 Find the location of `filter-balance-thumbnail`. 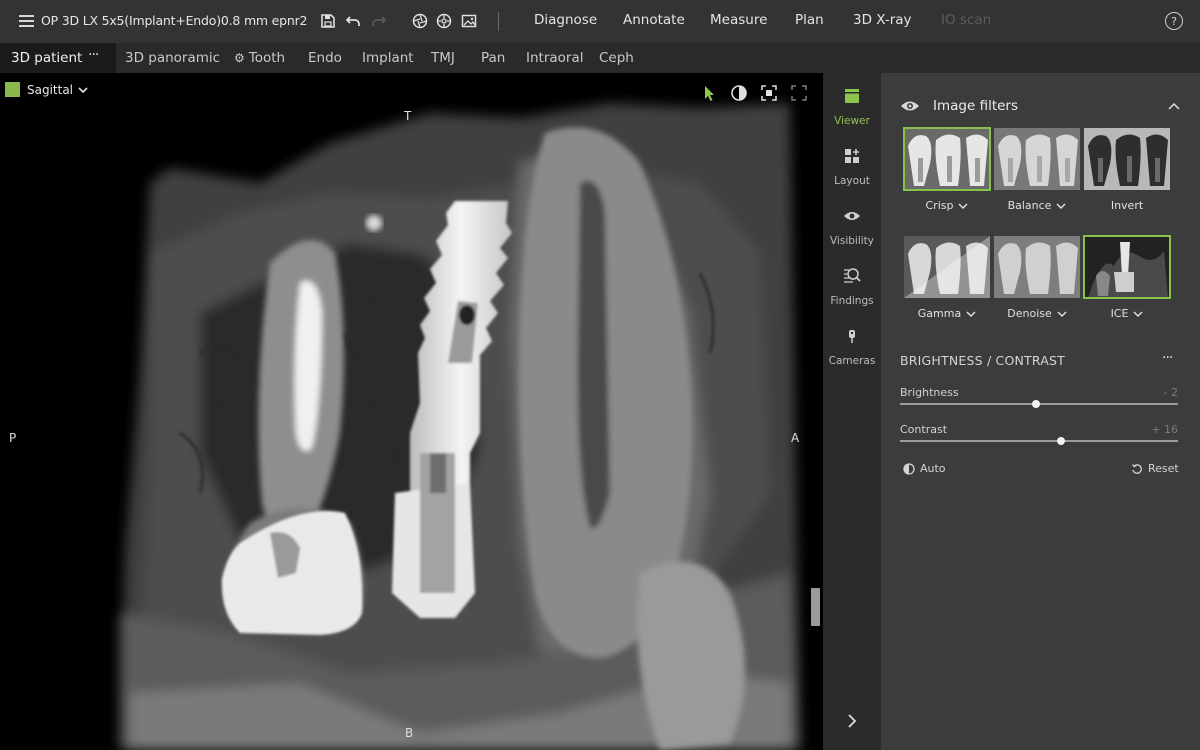

filter-balance-thumbnail is located at coordinates (1037, 159).